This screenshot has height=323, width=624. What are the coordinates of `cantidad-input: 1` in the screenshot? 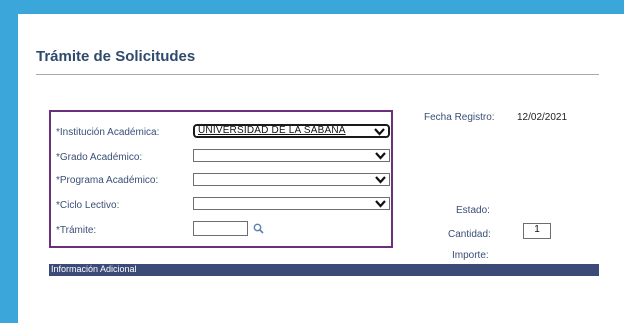 It's located at (537, 231).